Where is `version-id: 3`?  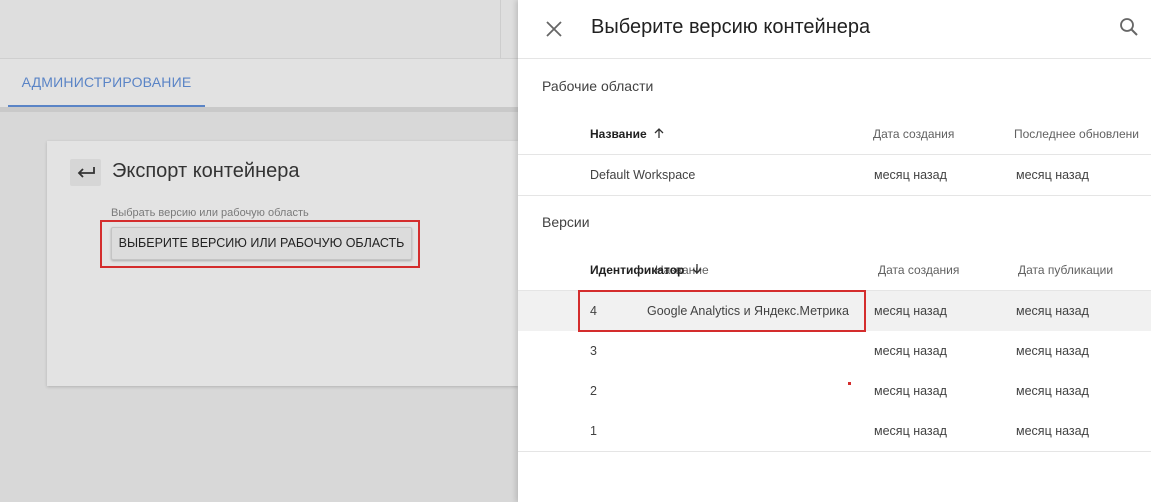
version-id: 3 is located at coordinates (593, 351).